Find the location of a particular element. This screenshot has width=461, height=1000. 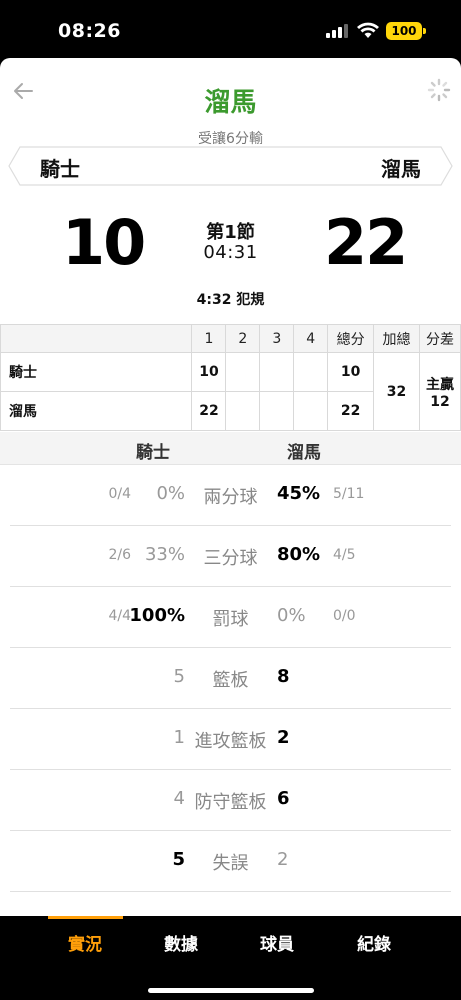

cellular-signal-icon is located at coordinates (337, 31).